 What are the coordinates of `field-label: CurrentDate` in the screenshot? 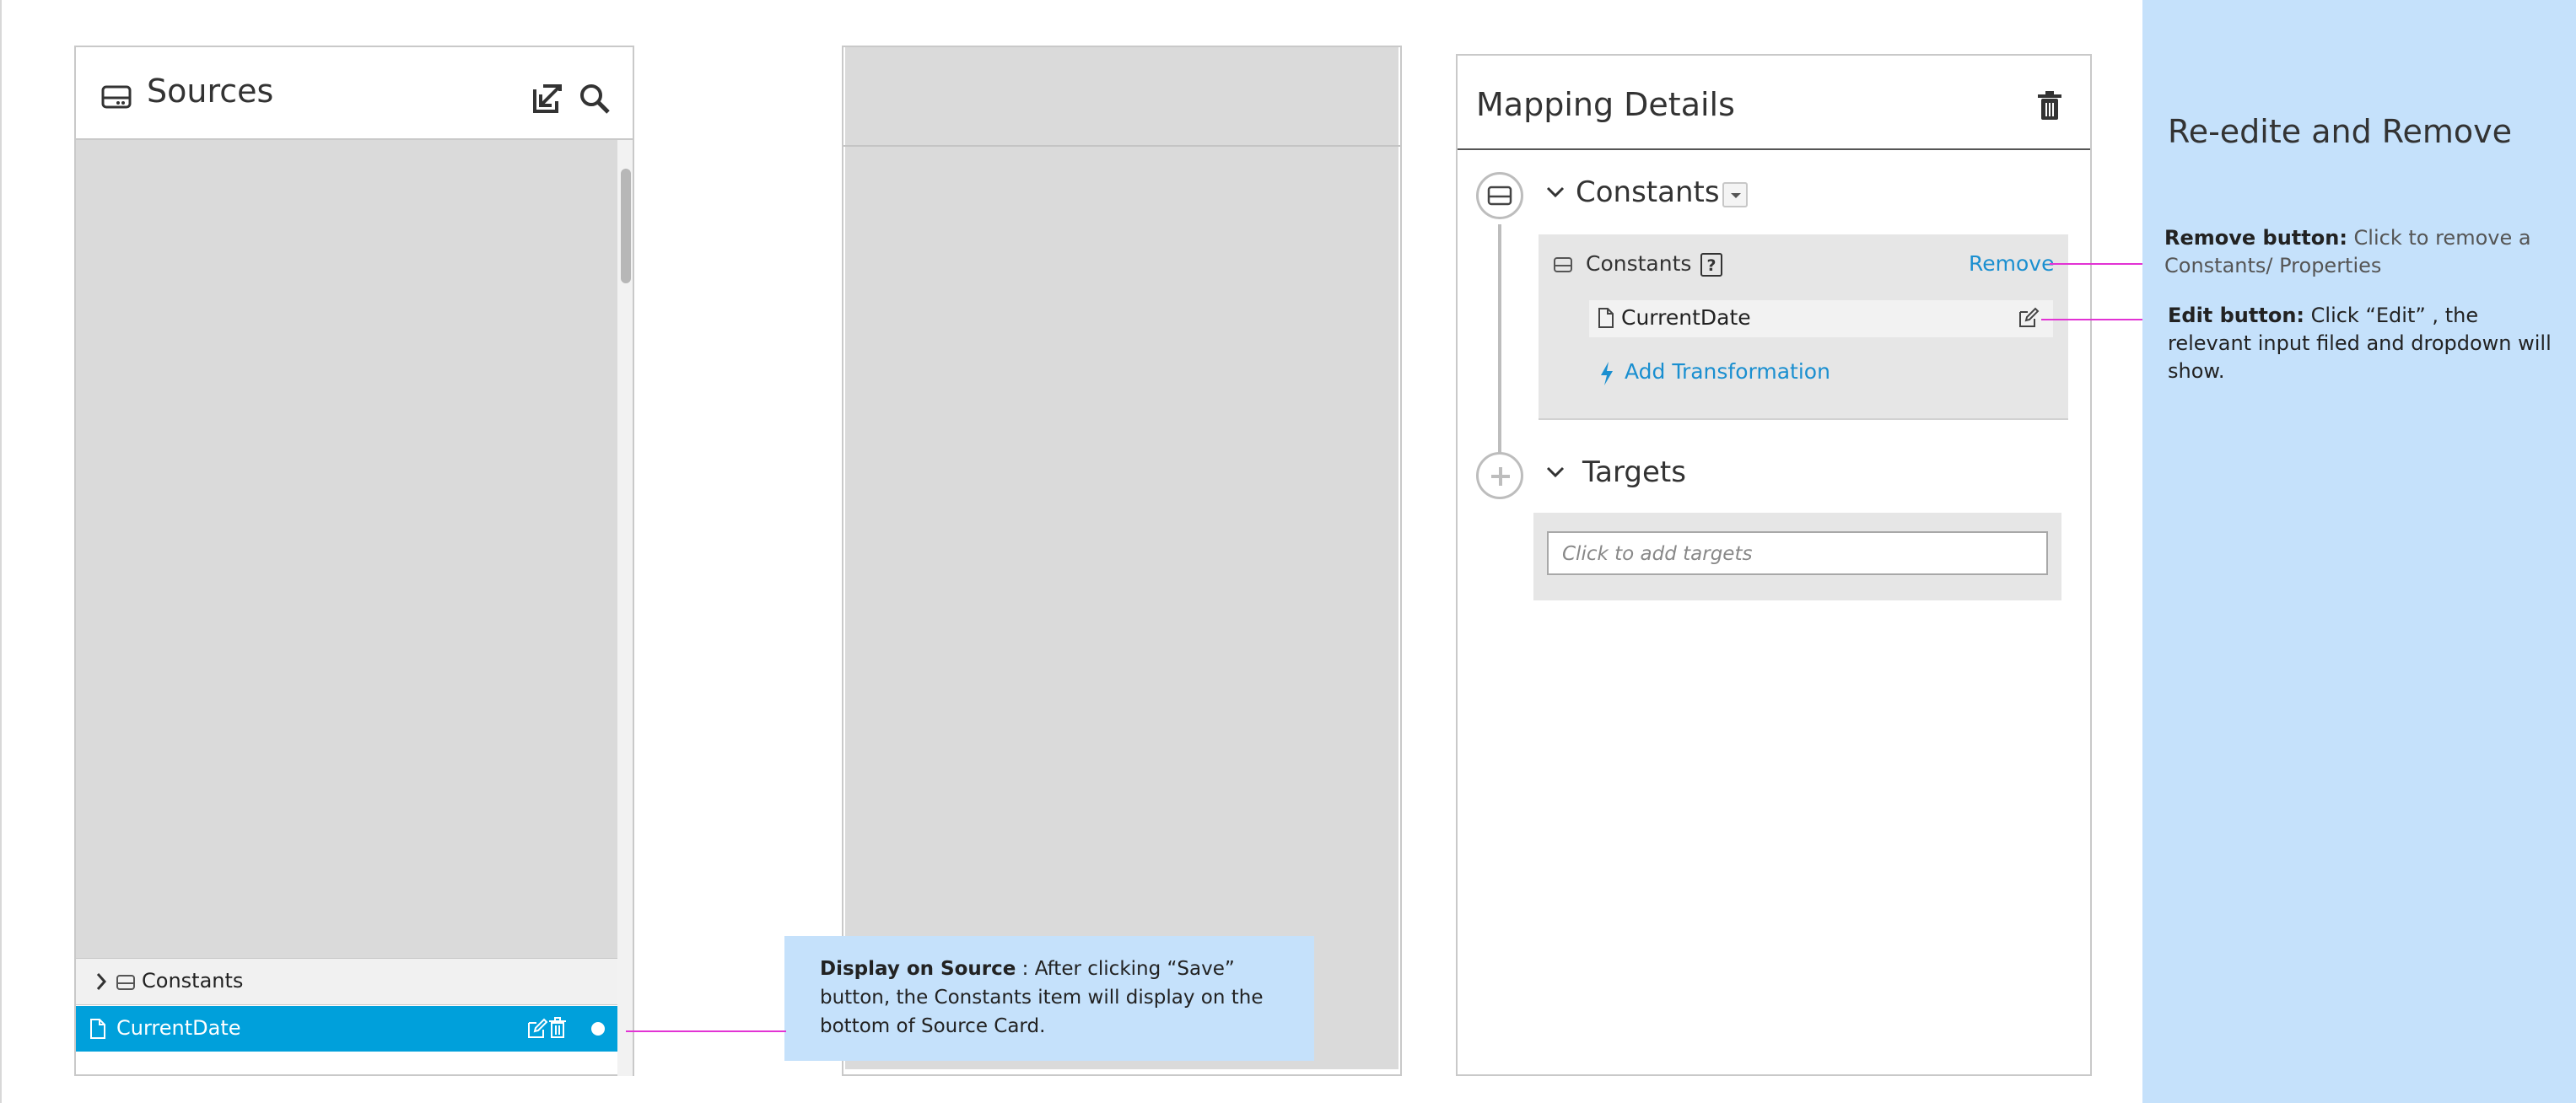 It's located at (1686, 317).